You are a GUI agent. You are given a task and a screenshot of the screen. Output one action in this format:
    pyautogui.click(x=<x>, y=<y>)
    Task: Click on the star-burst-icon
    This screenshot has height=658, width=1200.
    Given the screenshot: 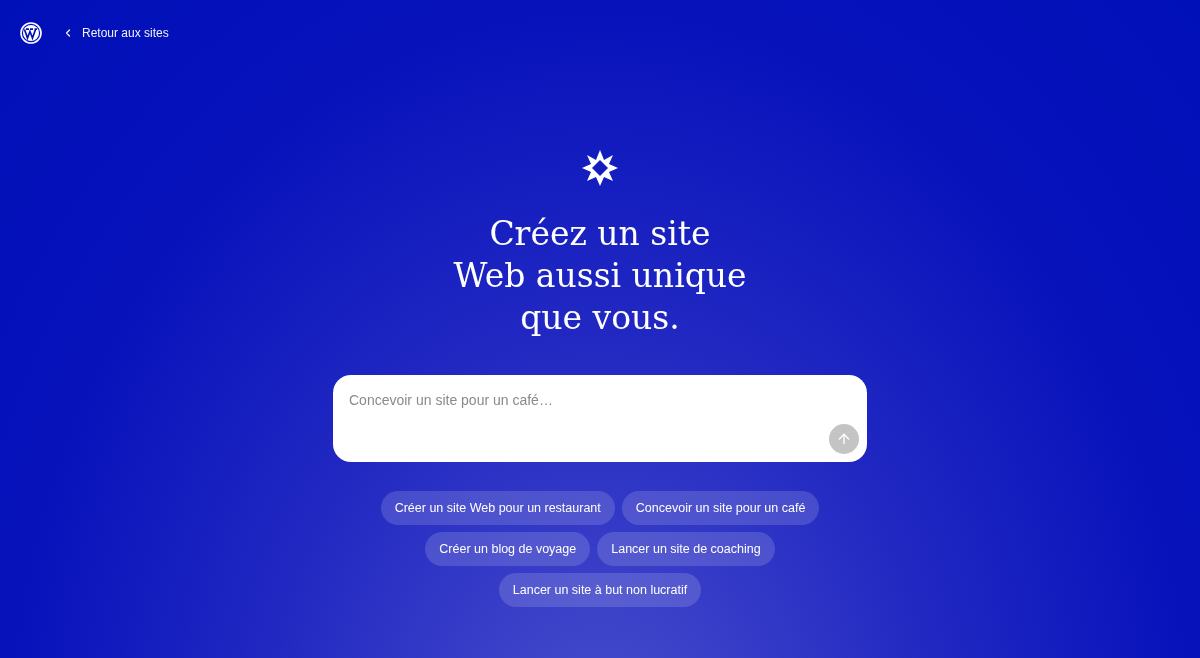 What is the action you would take?
    pyautogui.click(x=600, y=168)
    